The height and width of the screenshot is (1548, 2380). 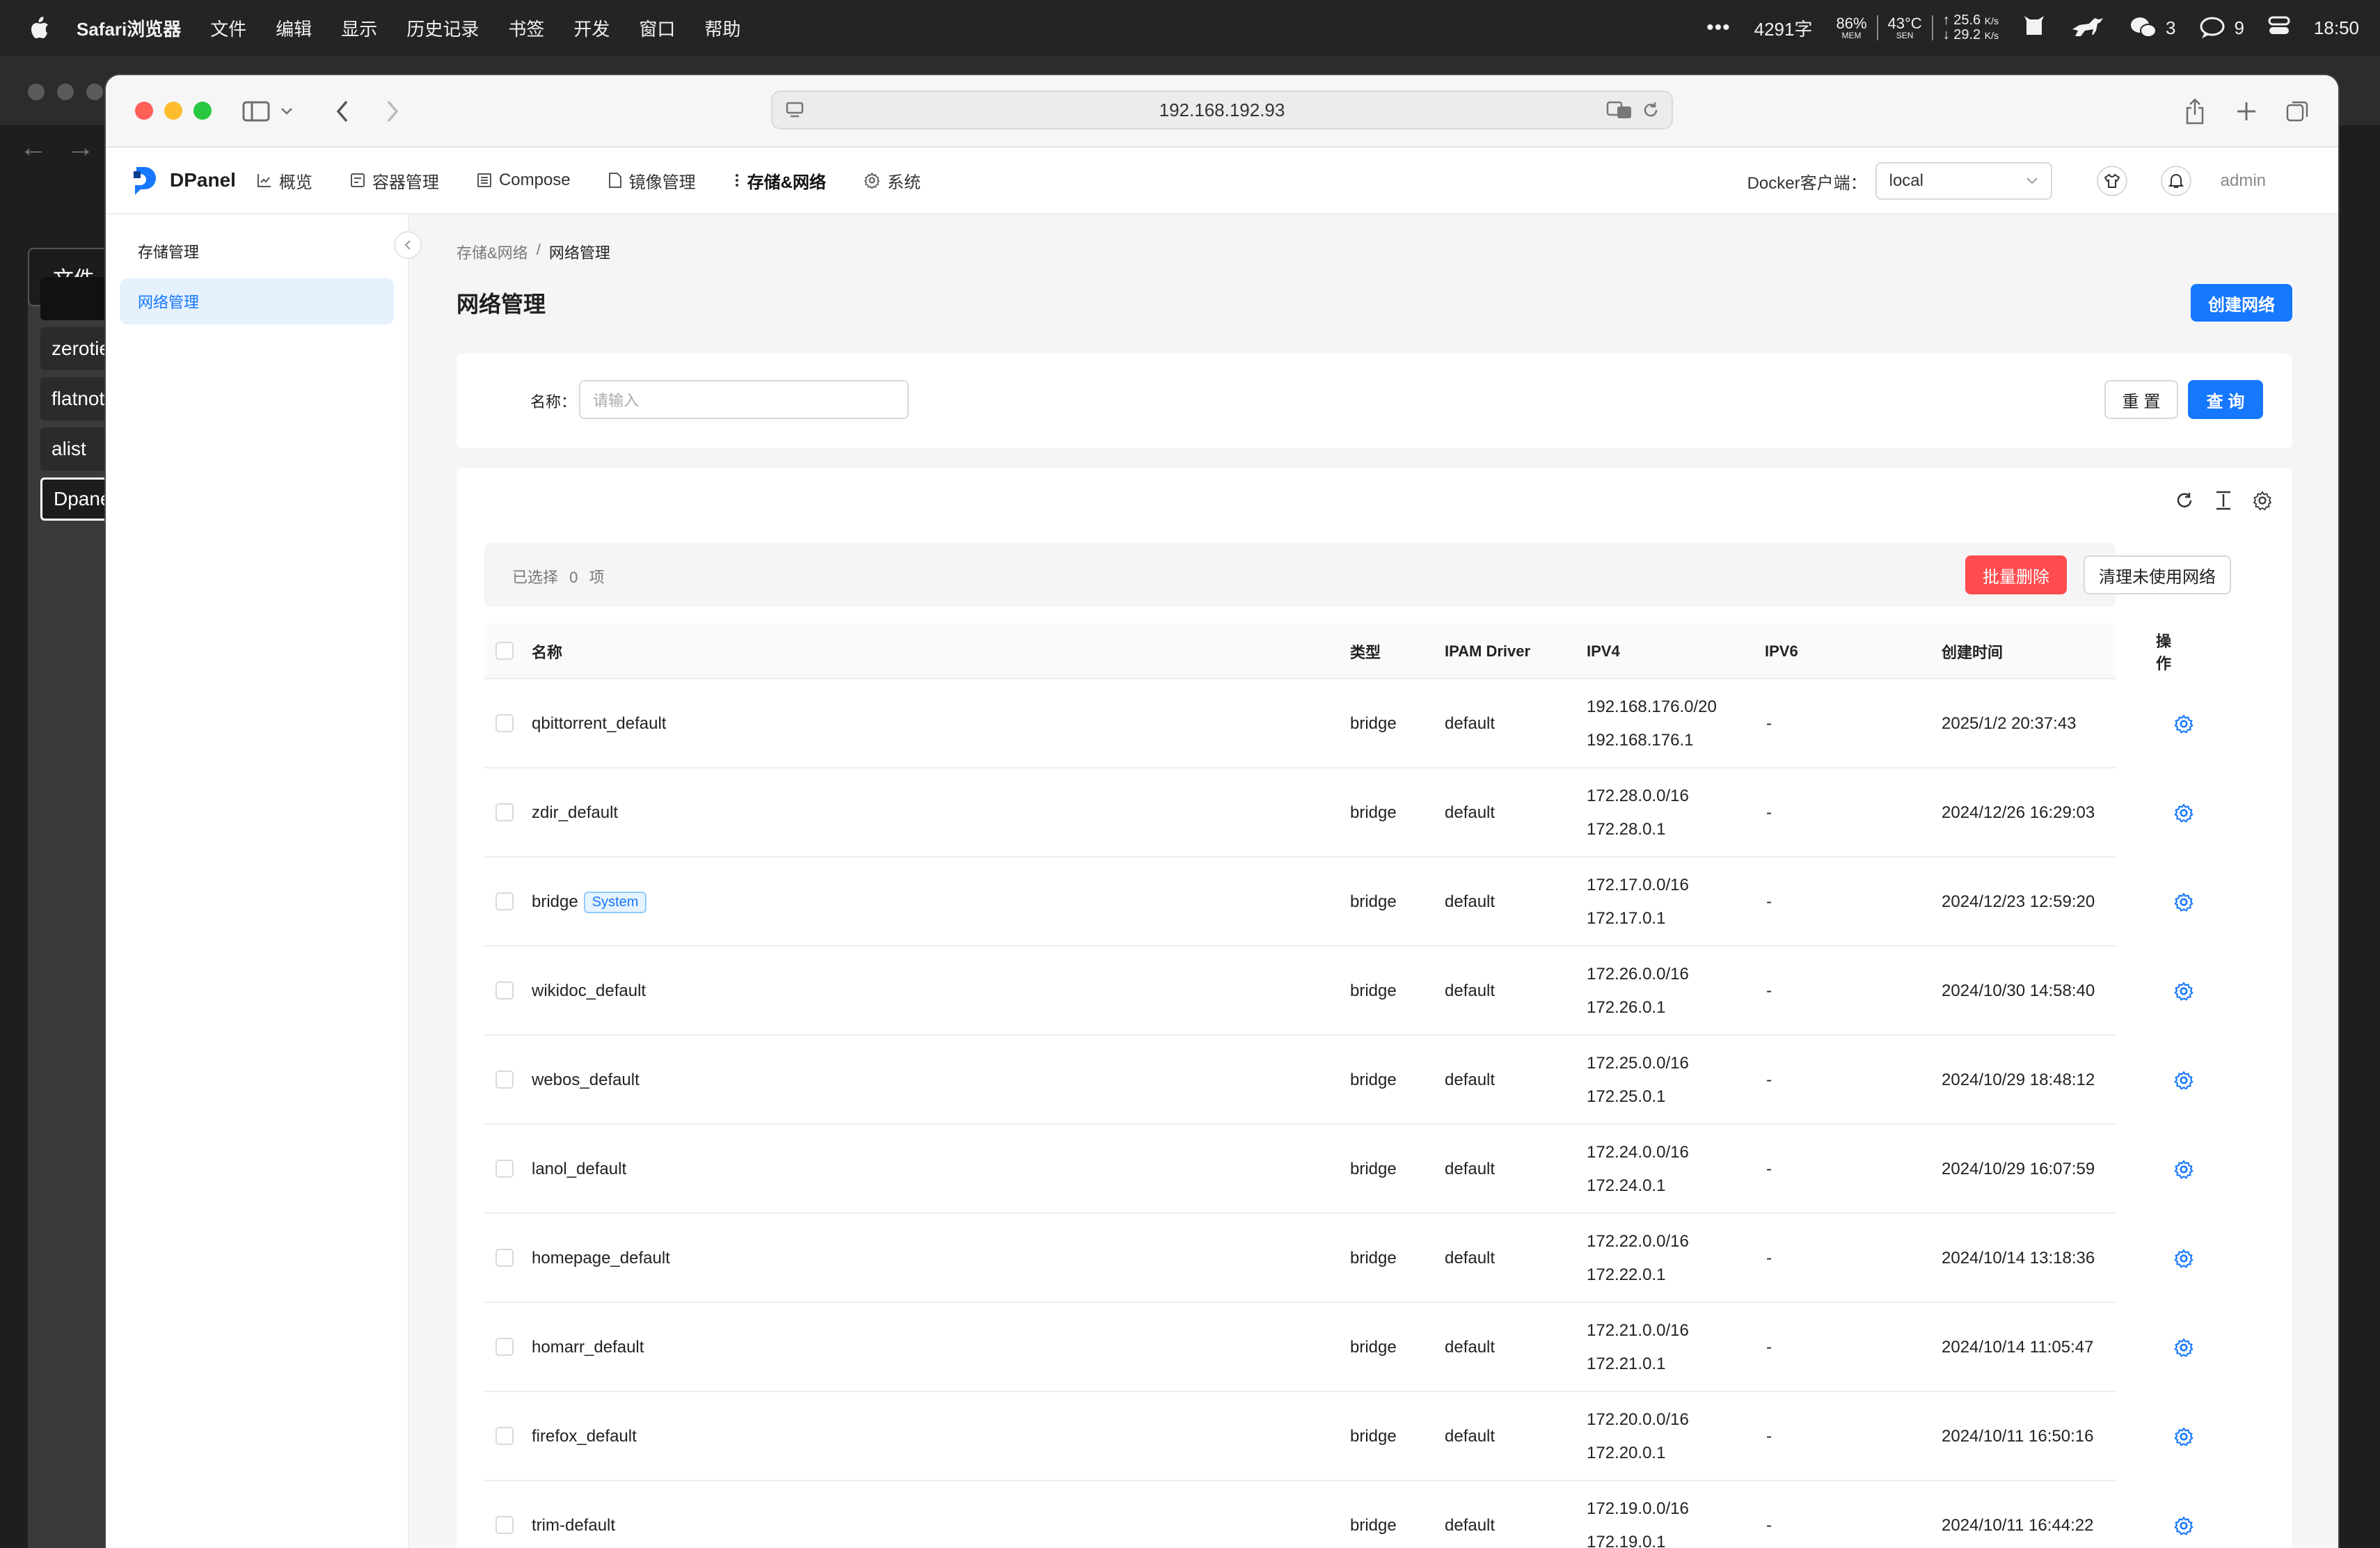 What do you see at coordinates (599, 724) in the screenshot?
I see `network-name: qbittorrent_default` at bounding box center [599, 724].